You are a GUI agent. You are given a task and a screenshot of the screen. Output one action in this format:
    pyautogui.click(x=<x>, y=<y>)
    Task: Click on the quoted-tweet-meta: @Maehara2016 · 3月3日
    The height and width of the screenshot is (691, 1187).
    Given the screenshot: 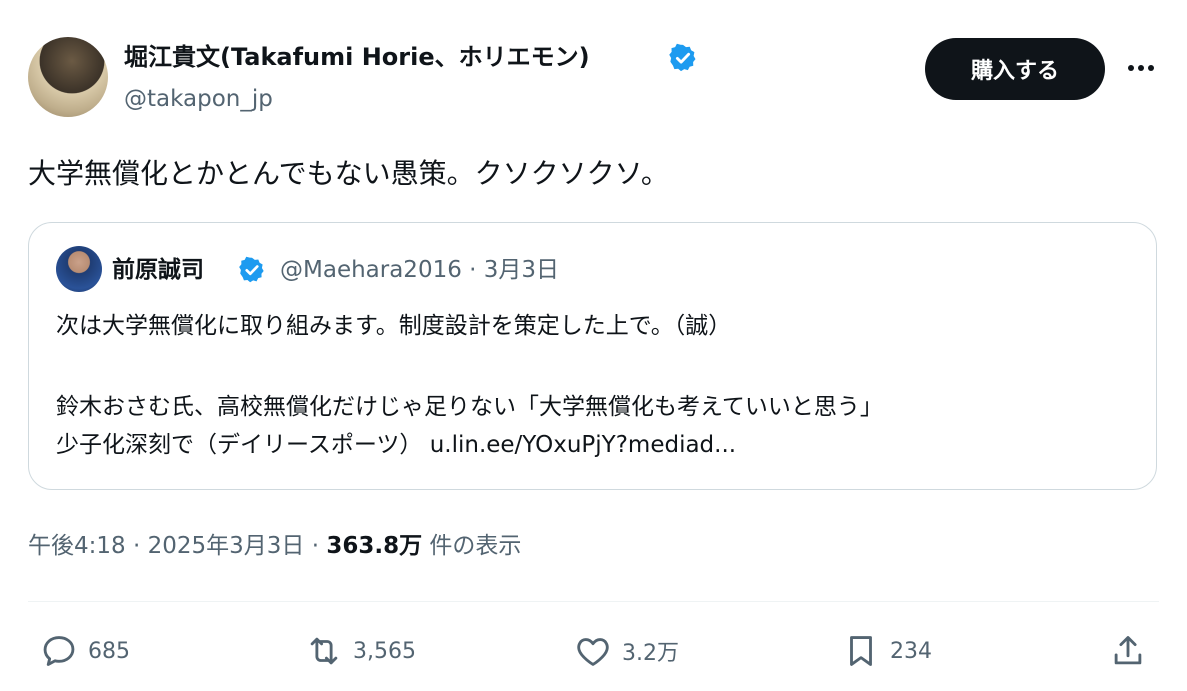 What is the action you would take?
    pyautogui.click(x=419, y=270)
    